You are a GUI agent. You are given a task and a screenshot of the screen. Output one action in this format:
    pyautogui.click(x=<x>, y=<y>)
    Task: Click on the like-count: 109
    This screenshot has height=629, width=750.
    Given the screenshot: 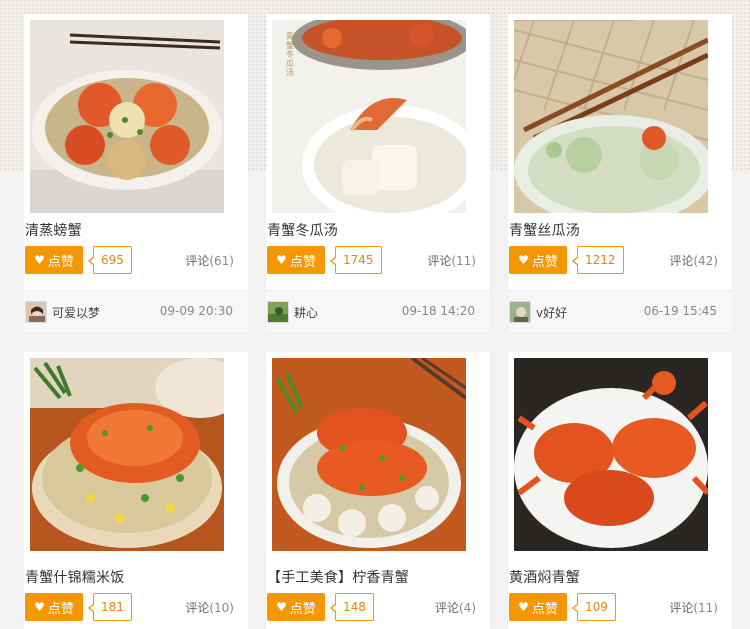 What is the action you would take?
    pyautogui.click(x=594, y=607)
    